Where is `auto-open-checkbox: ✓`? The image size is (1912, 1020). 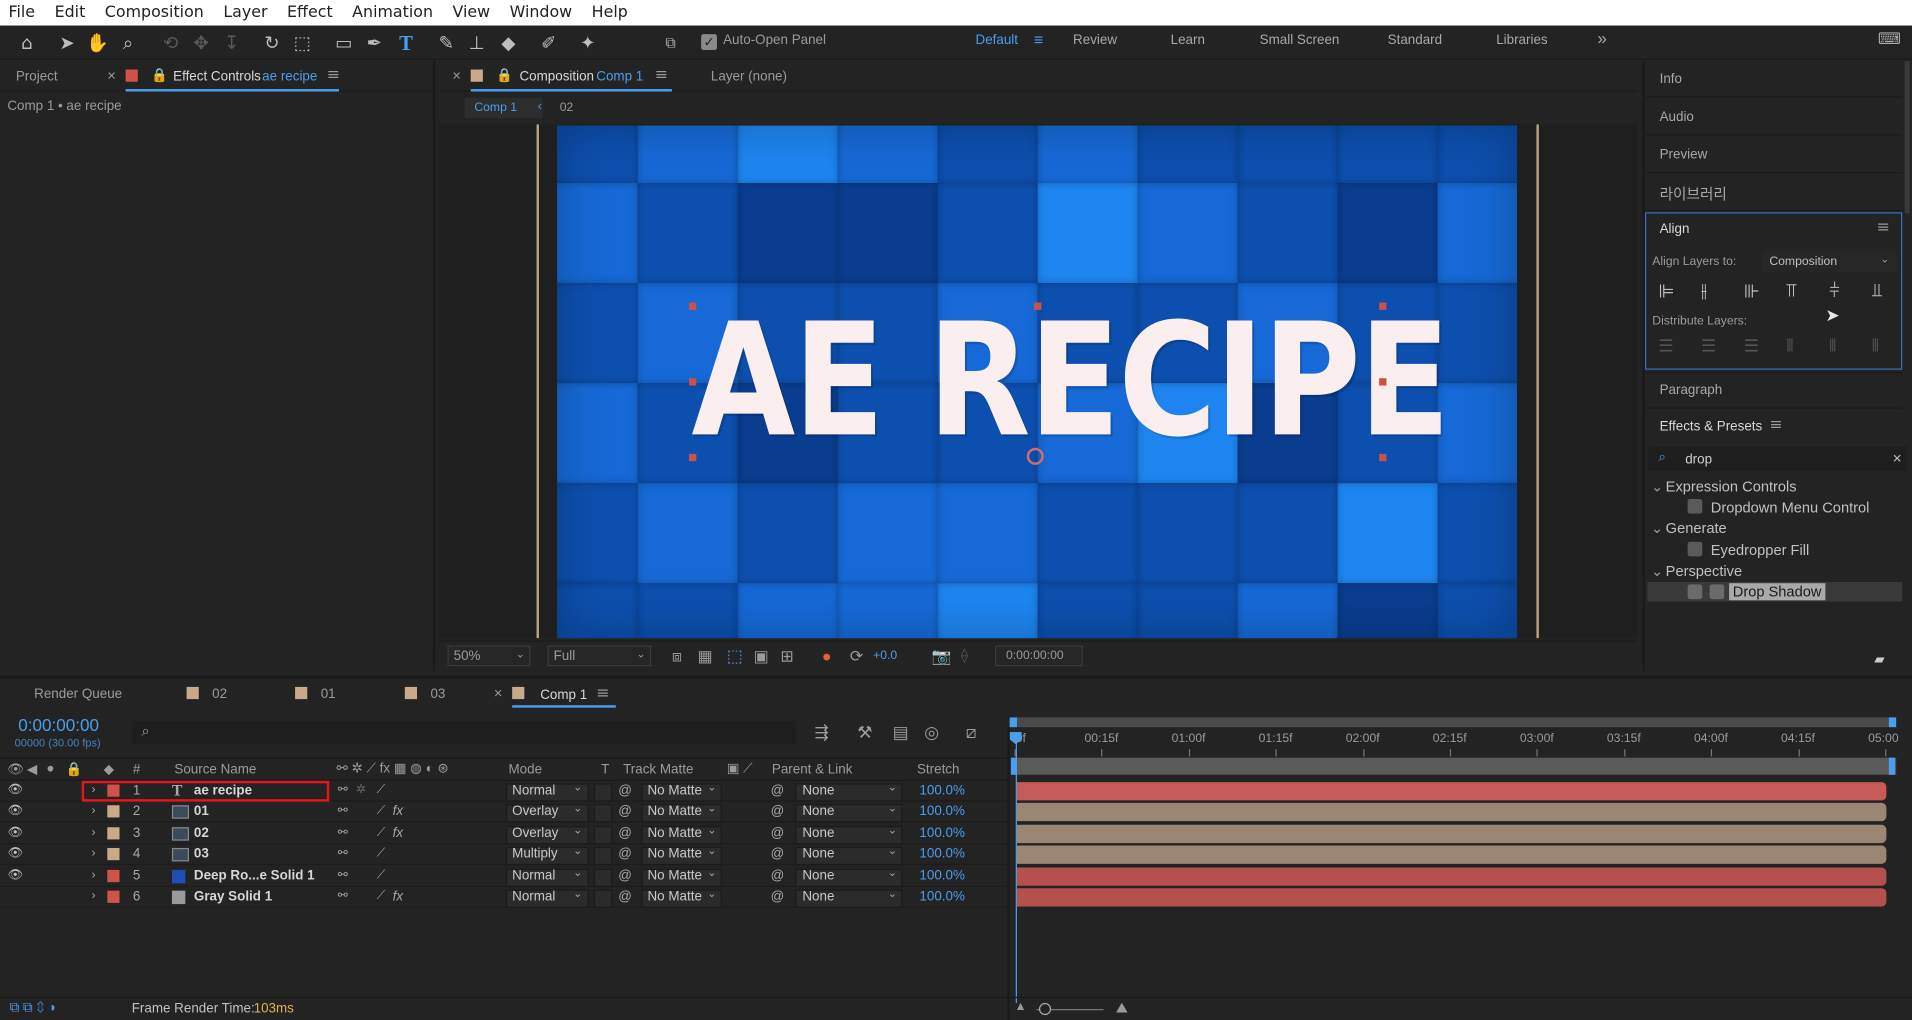
auto-open-checkbox: ✓ is located at coordinates (709, 42).